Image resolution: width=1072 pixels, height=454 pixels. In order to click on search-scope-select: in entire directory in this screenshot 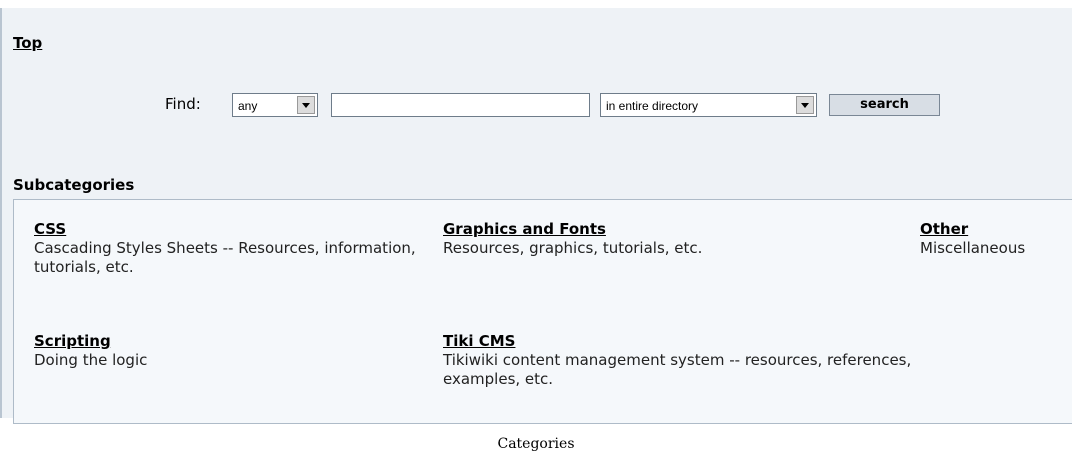, I will do `click(708, 105)`.